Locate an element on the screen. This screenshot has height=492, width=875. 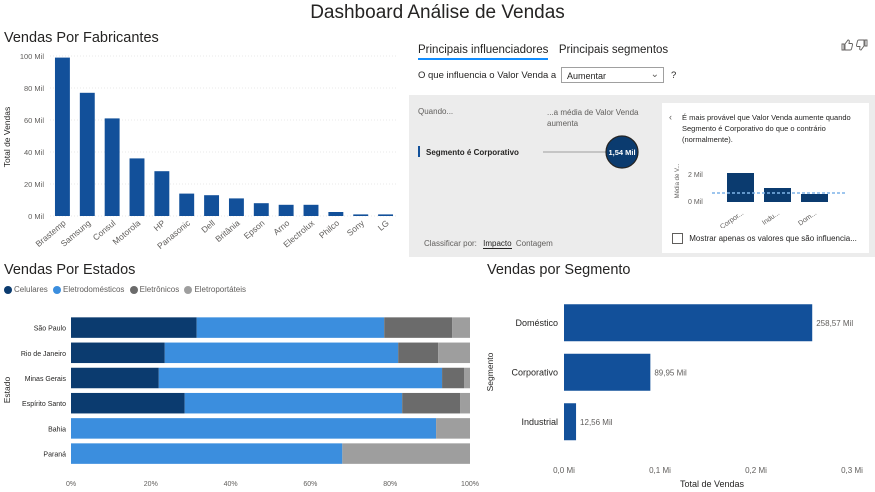
card-ytick-2mil: 2 Mil is located at coordinates (695, 175).